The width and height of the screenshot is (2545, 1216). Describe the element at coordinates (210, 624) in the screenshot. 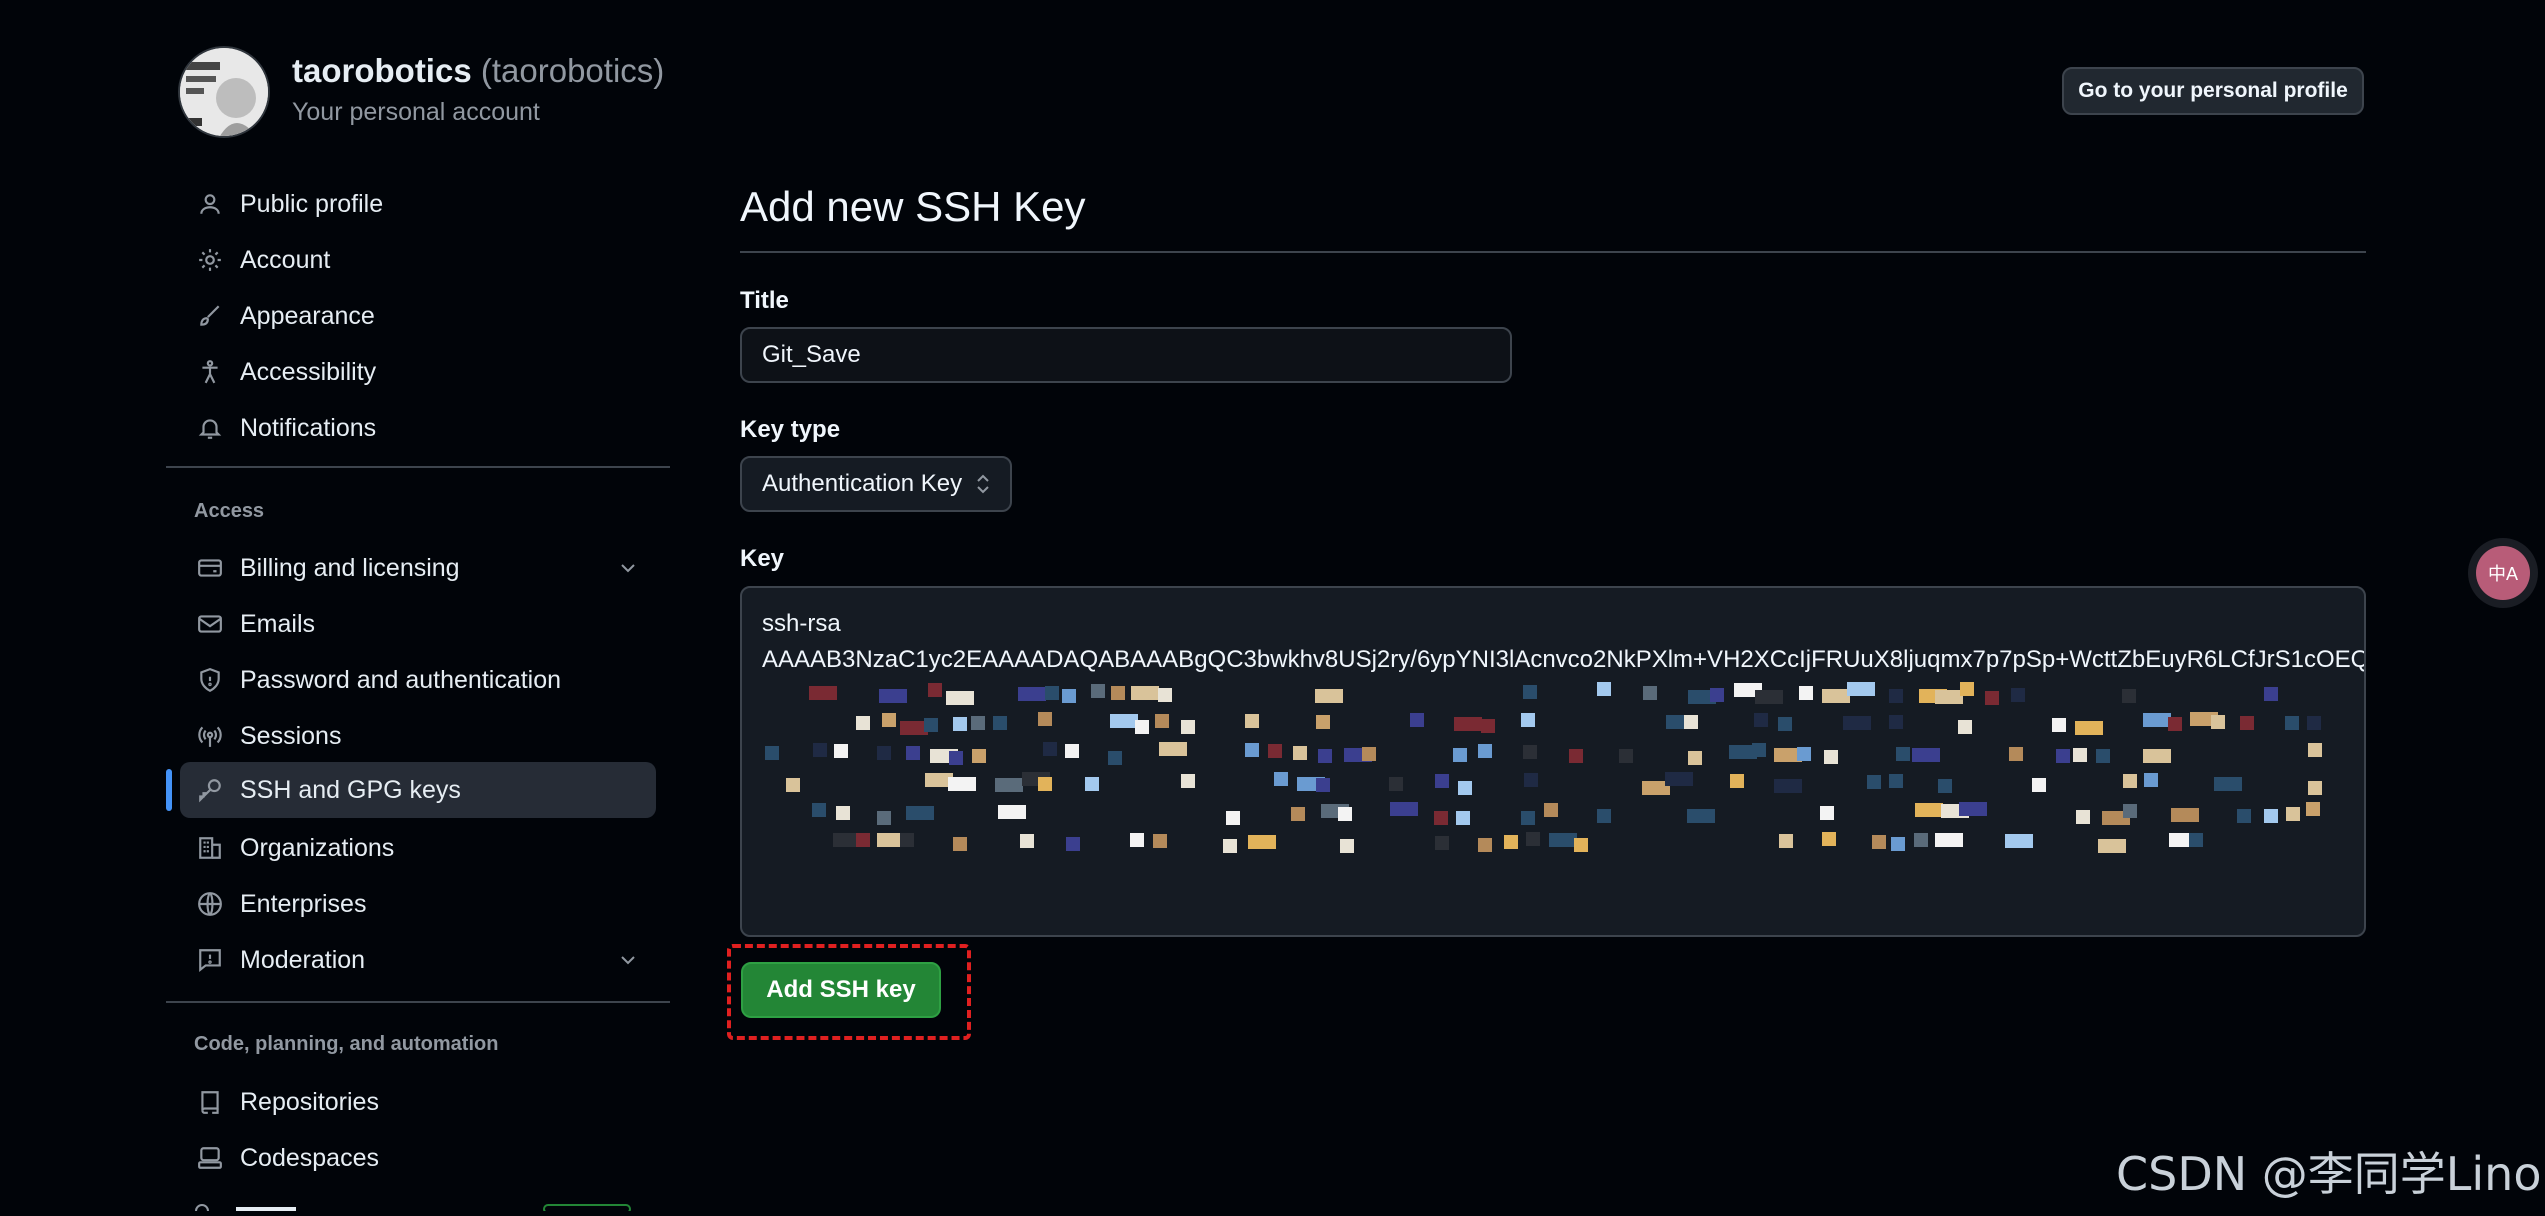

I see `mail-icon` at that location.